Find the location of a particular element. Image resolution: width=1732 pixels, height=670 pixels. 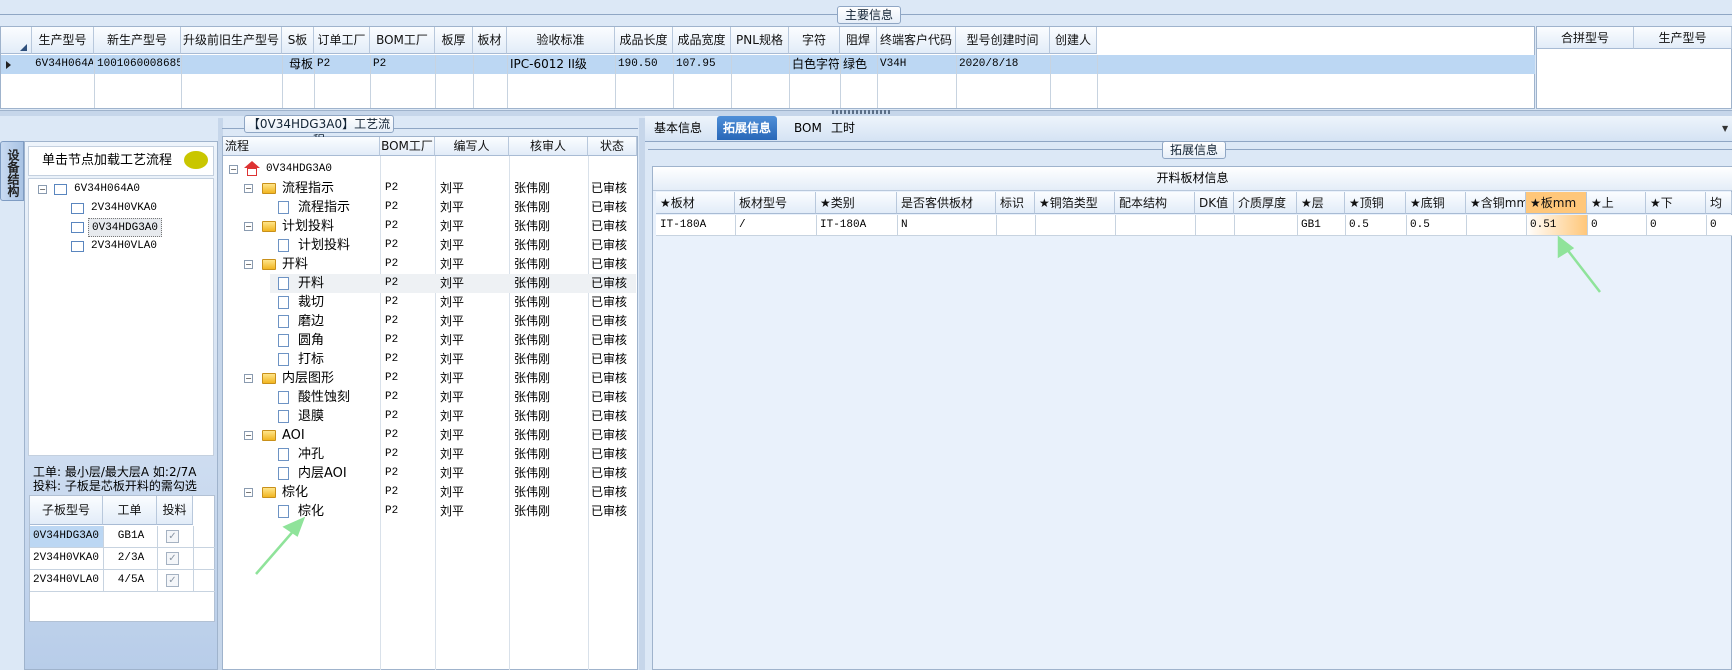

arrow-head-left is located at coordinates (294, 526).